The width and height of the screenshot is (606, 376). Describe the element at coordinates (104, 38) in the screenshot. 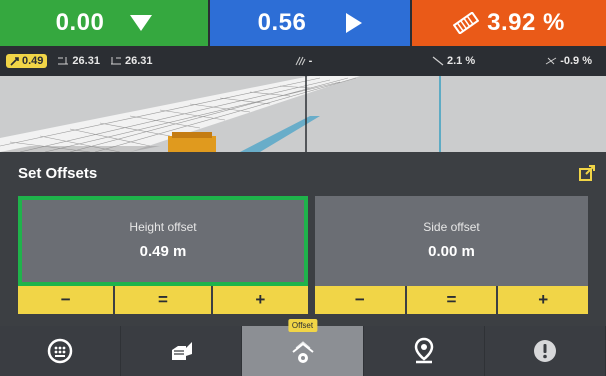

I see `cut-fill-indicator: 0.00 0.49 26.31 26.31` at that location.